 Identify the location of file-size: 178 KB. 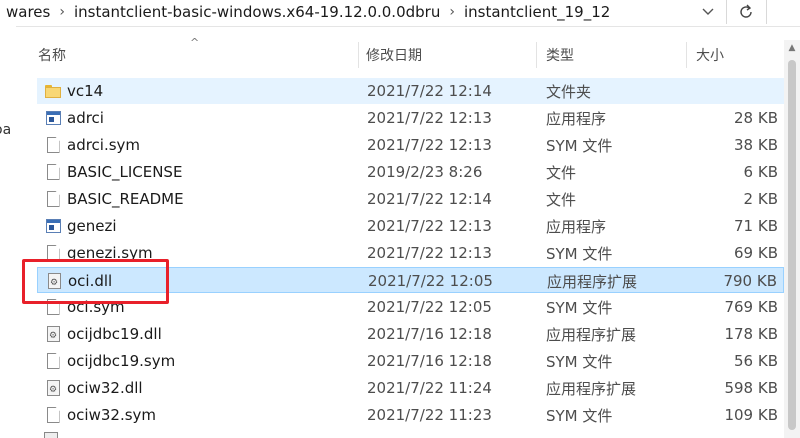
(751, 334).